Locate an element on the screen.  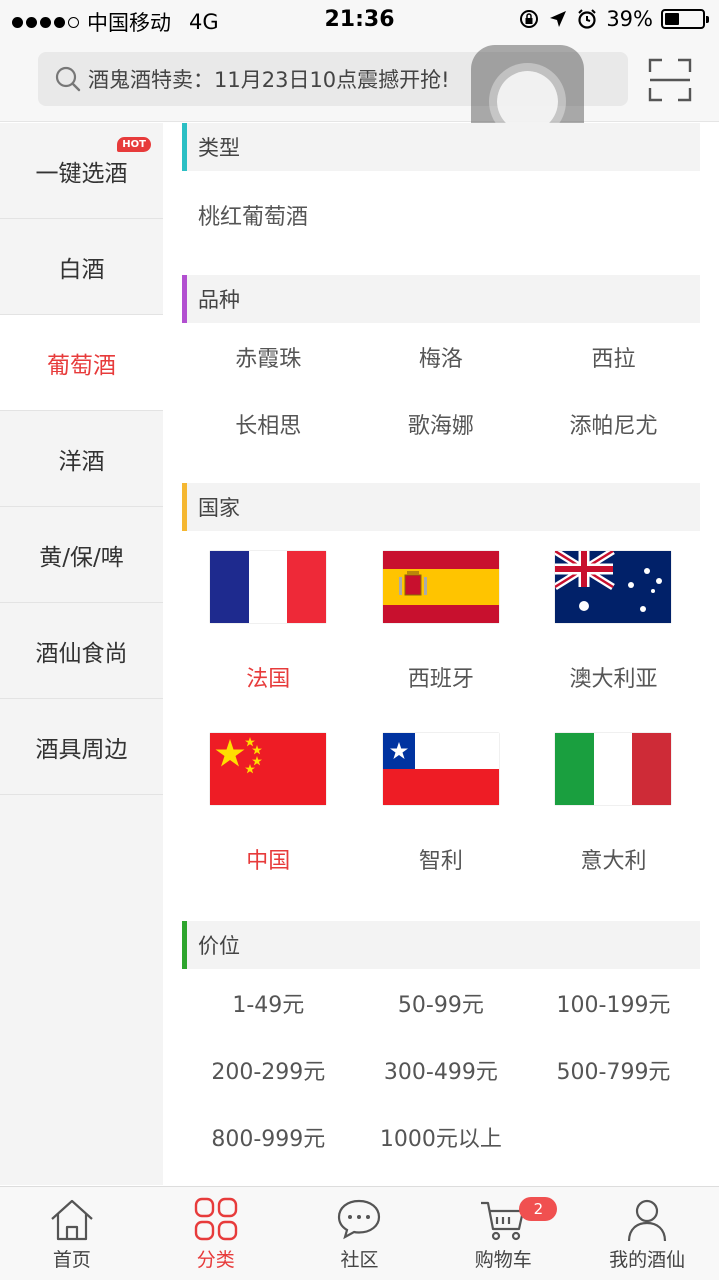
battery-percent: 39% is located at coordinates (629, 19).